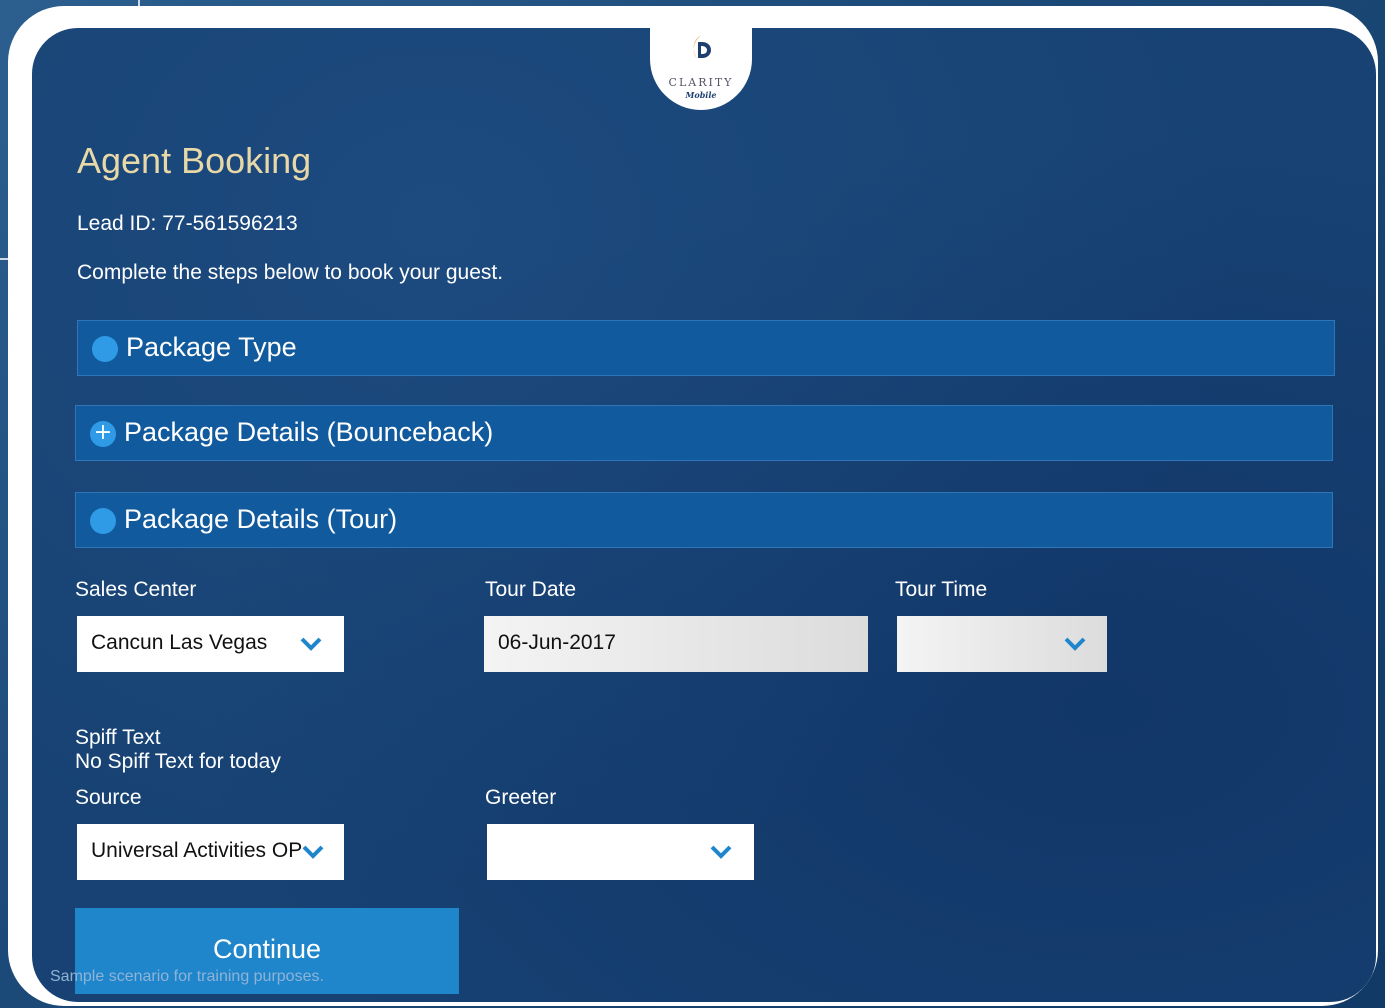  I want to click on tour-date-value: 06-Jun-2017, so click(557, 642).